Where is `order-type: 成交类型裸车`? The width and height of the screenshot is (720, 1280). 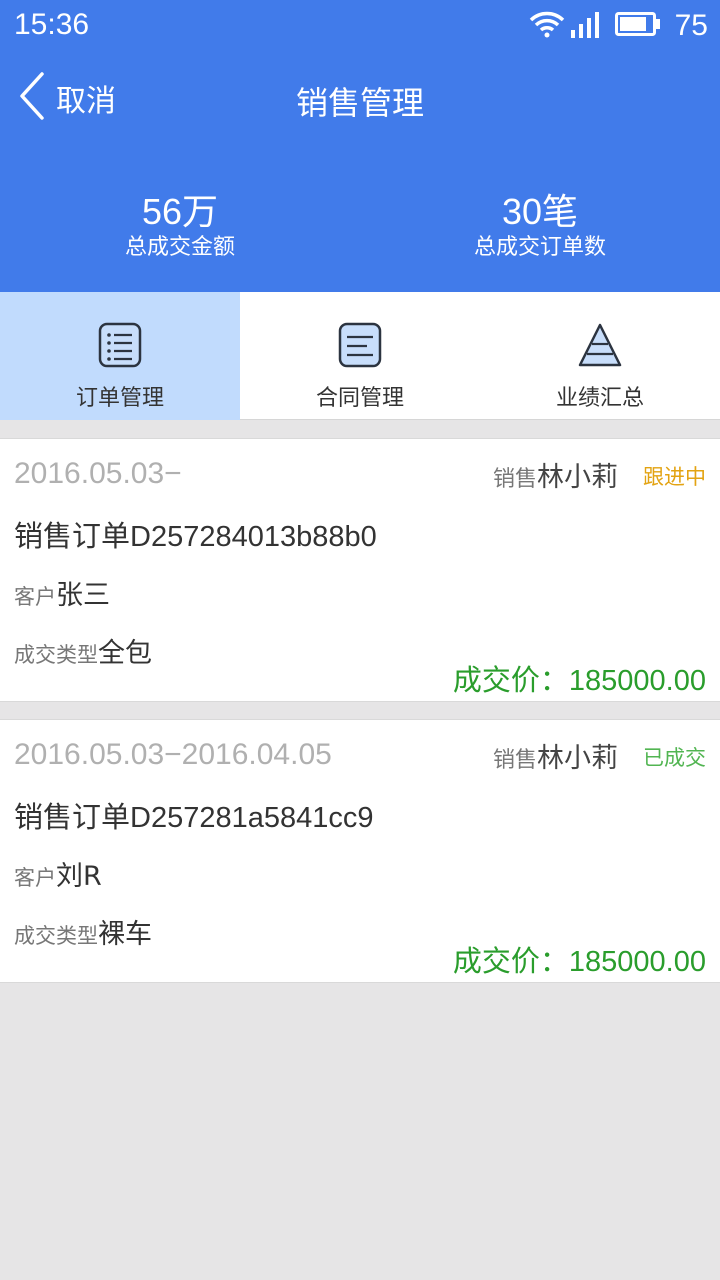 order-type: 成交类型裸车 is located at coordinates (83, 931).